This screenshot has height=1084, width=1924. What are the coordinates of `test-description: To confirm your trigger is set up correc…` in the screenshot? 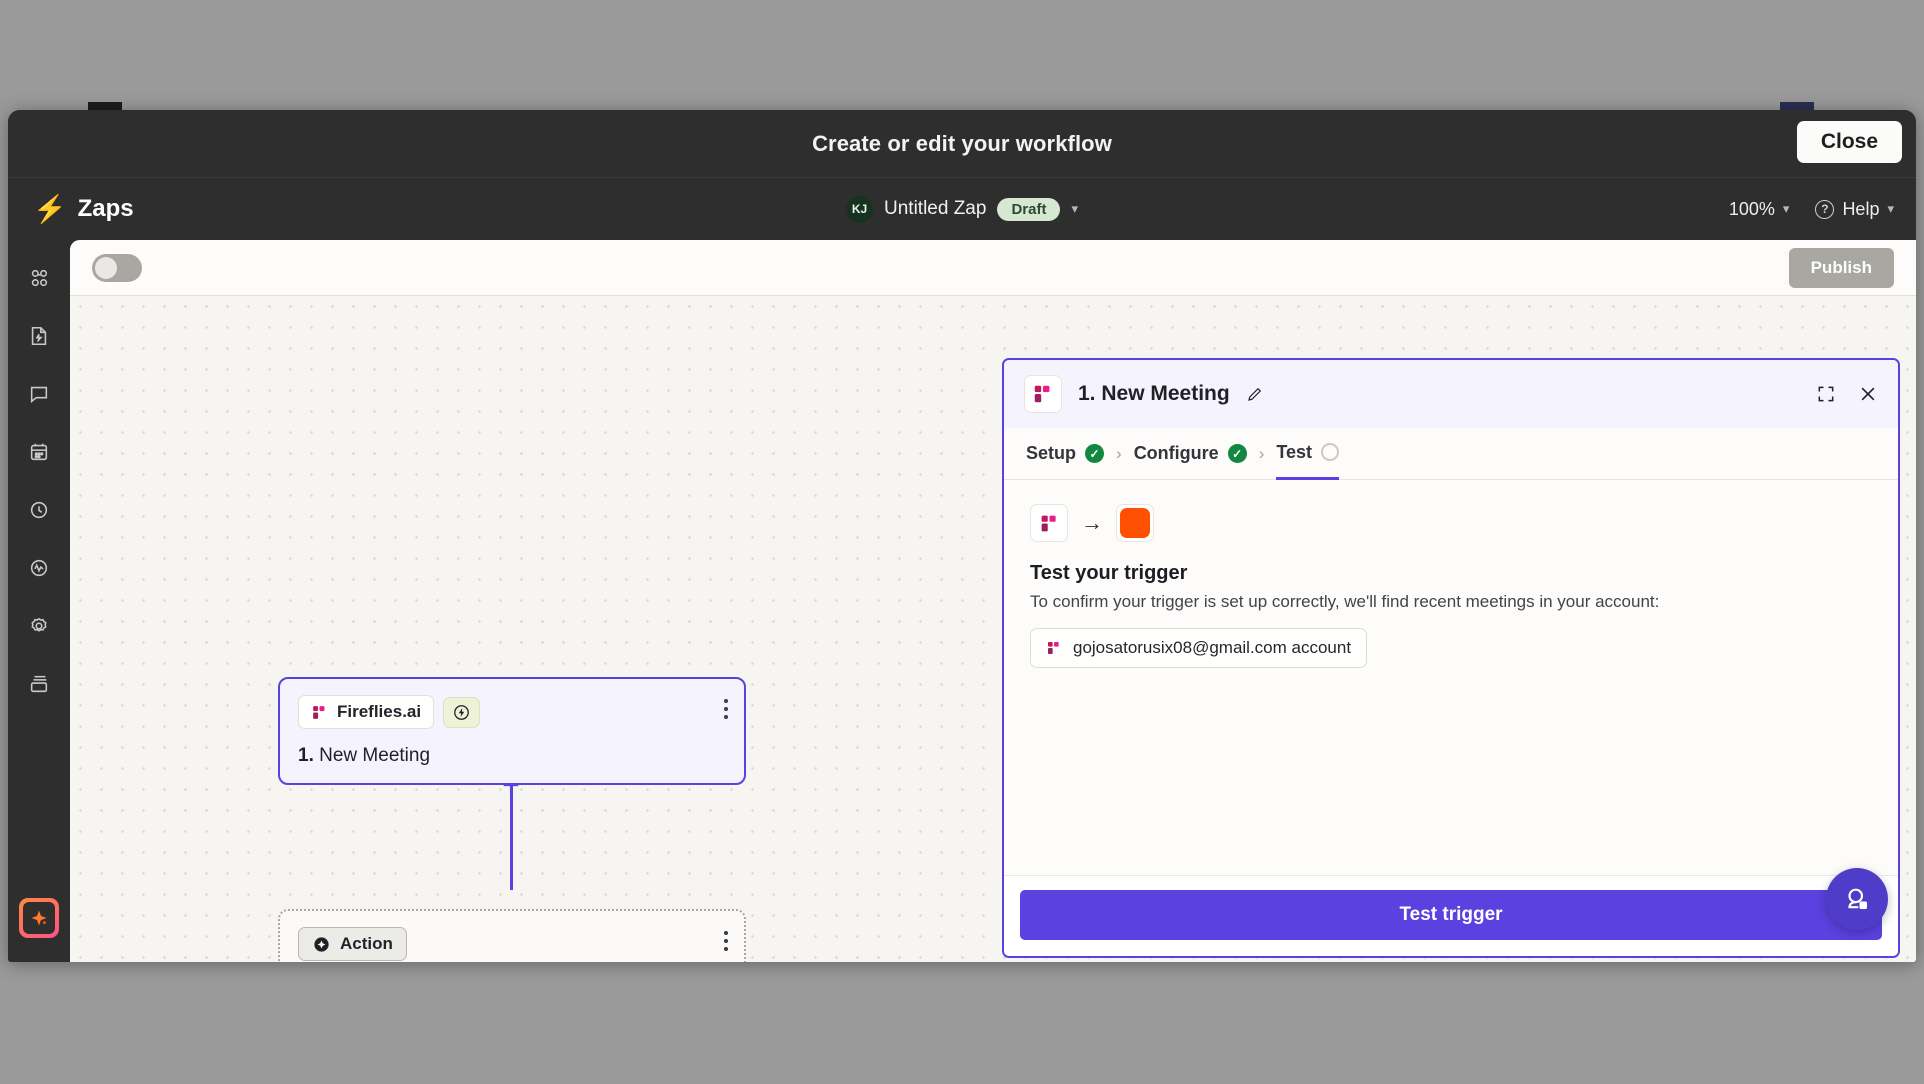 It's located at (1345, 601).